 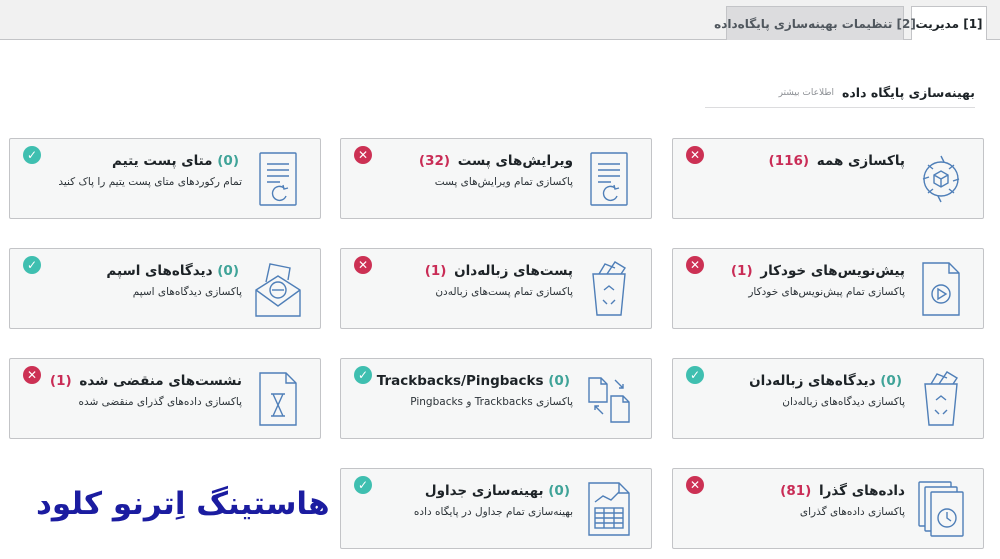 What do you see at coordinates (806, 93) in the screenshot?
I see `more-info-link: اطلاعات بیشتر` at bounding box center [806, 93].